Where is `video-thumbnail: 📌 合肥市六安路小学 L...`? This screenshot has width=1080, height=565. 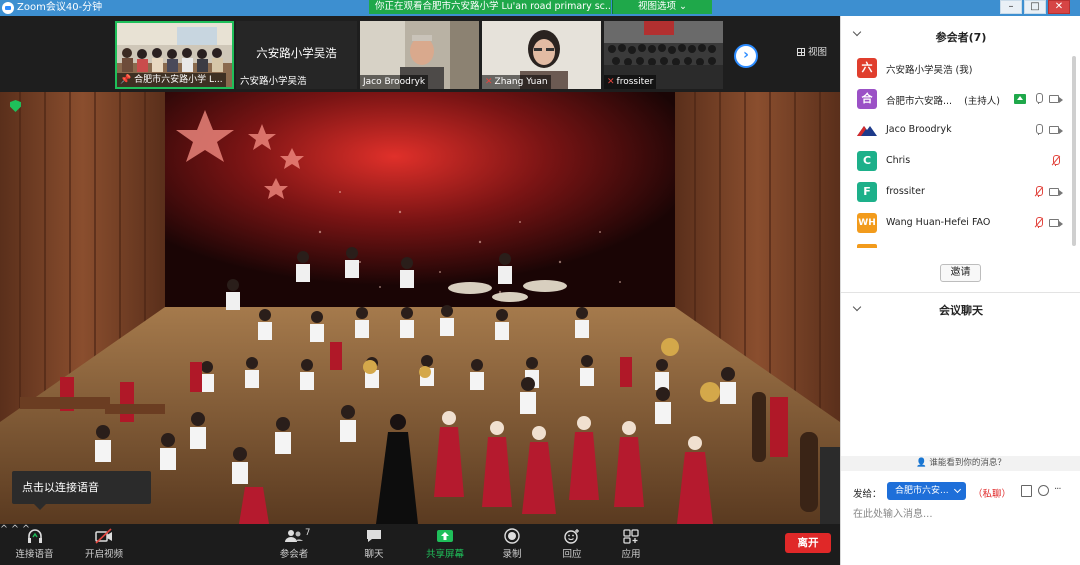
video-thumbnail: 📌 合肥市六安路小学 L... is located at coordinates (174, 55).